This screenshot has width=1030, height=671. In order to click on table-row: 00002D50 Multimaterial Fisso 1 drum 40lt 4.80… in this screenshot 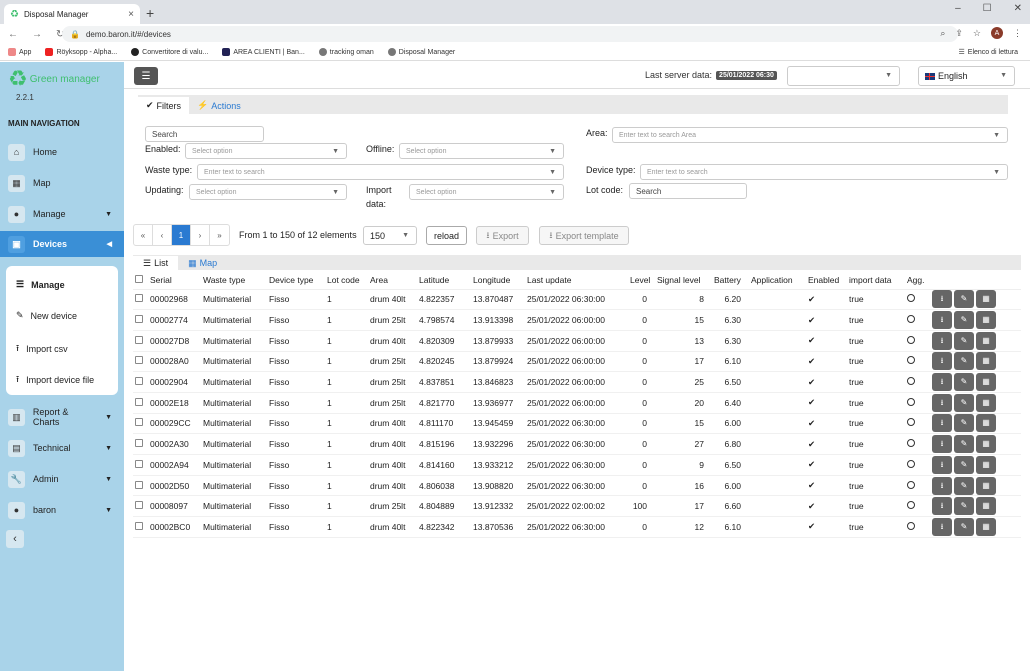, I will do `click(577, 486)`.